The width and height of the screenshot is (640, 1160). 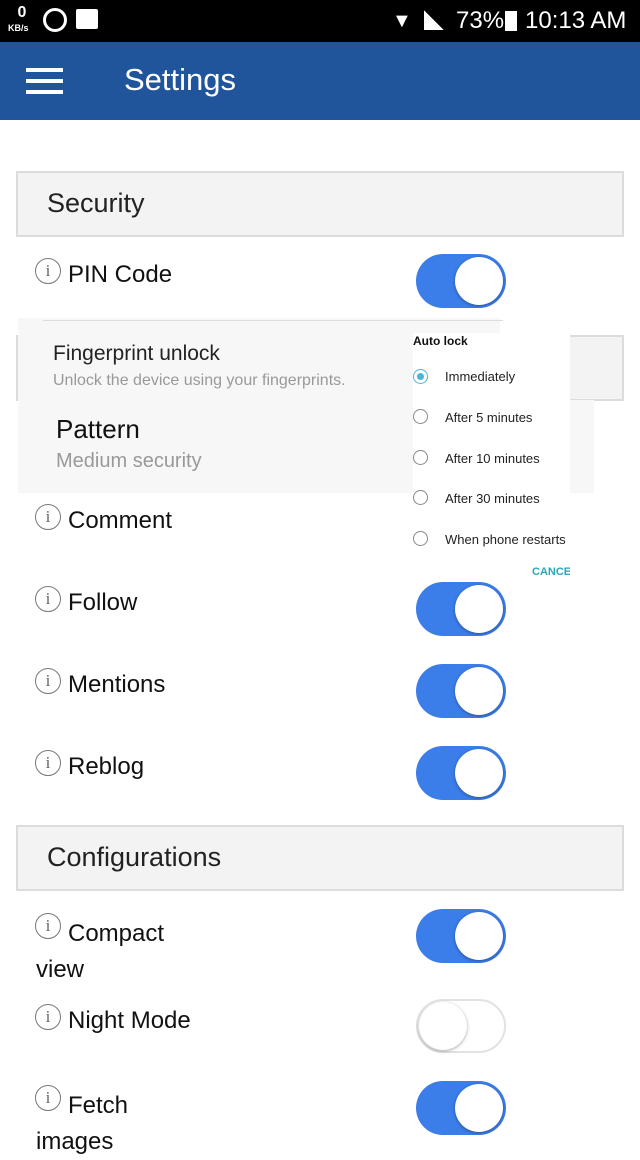 I want to click on cancel-button: CANCEL, so click(x=551, y=572).